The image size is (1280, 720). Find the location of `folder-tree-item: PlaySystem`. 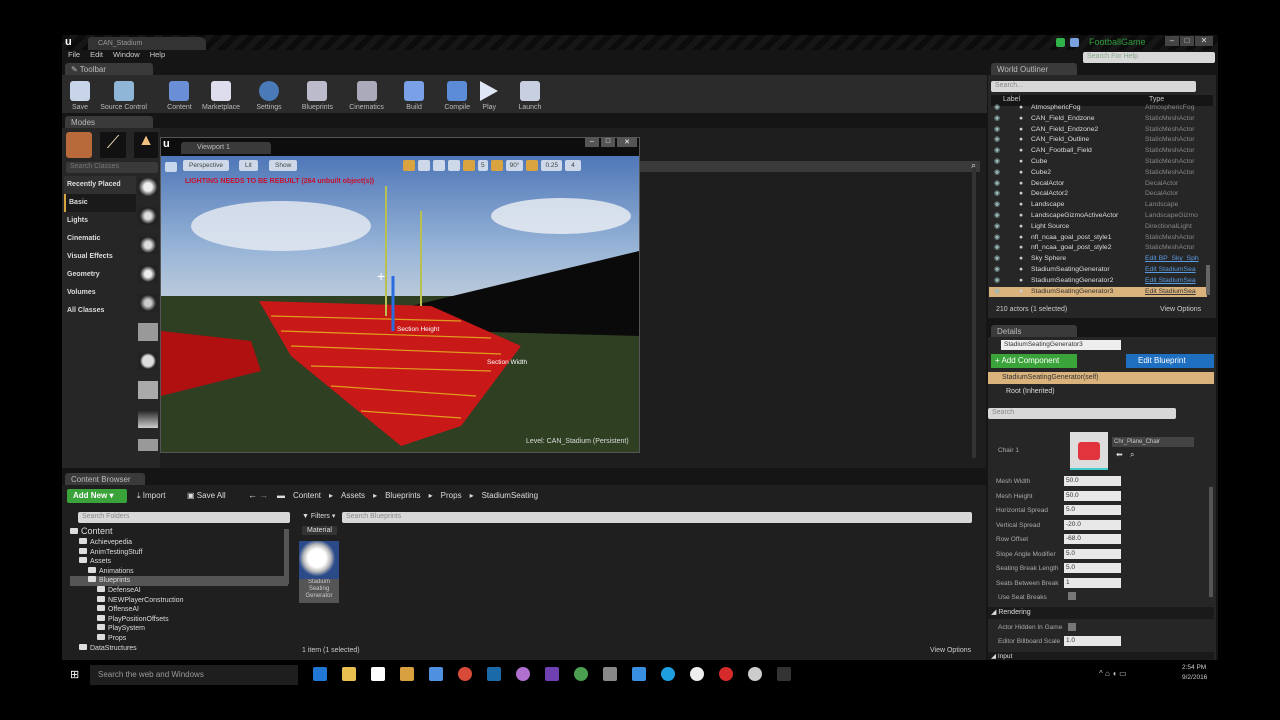

folder-tree-item: PlaySystem is located at coordinates (179, 629).